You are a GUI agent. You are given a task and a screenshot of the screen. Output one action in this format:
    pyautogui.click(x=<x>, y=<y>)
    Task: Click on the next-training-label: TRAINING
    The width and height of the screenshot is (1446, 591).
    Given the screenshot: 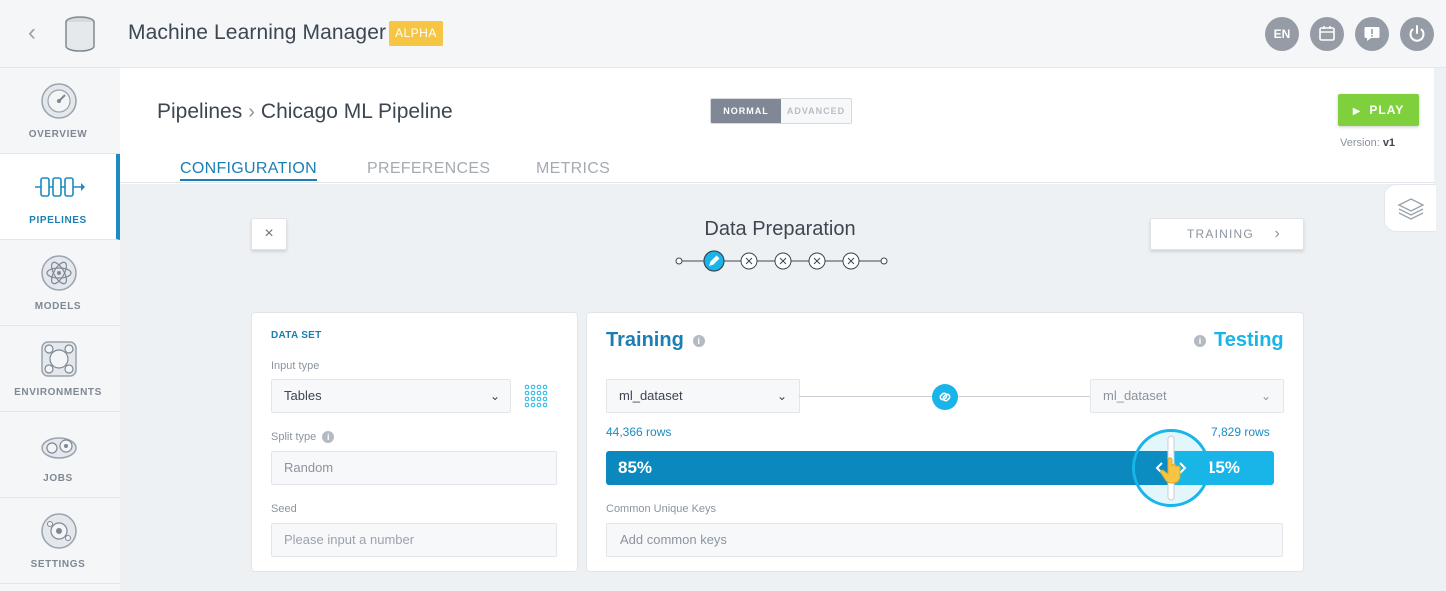 What is the action you would take?
    pyautogui.click(x=1220, y=234)
    